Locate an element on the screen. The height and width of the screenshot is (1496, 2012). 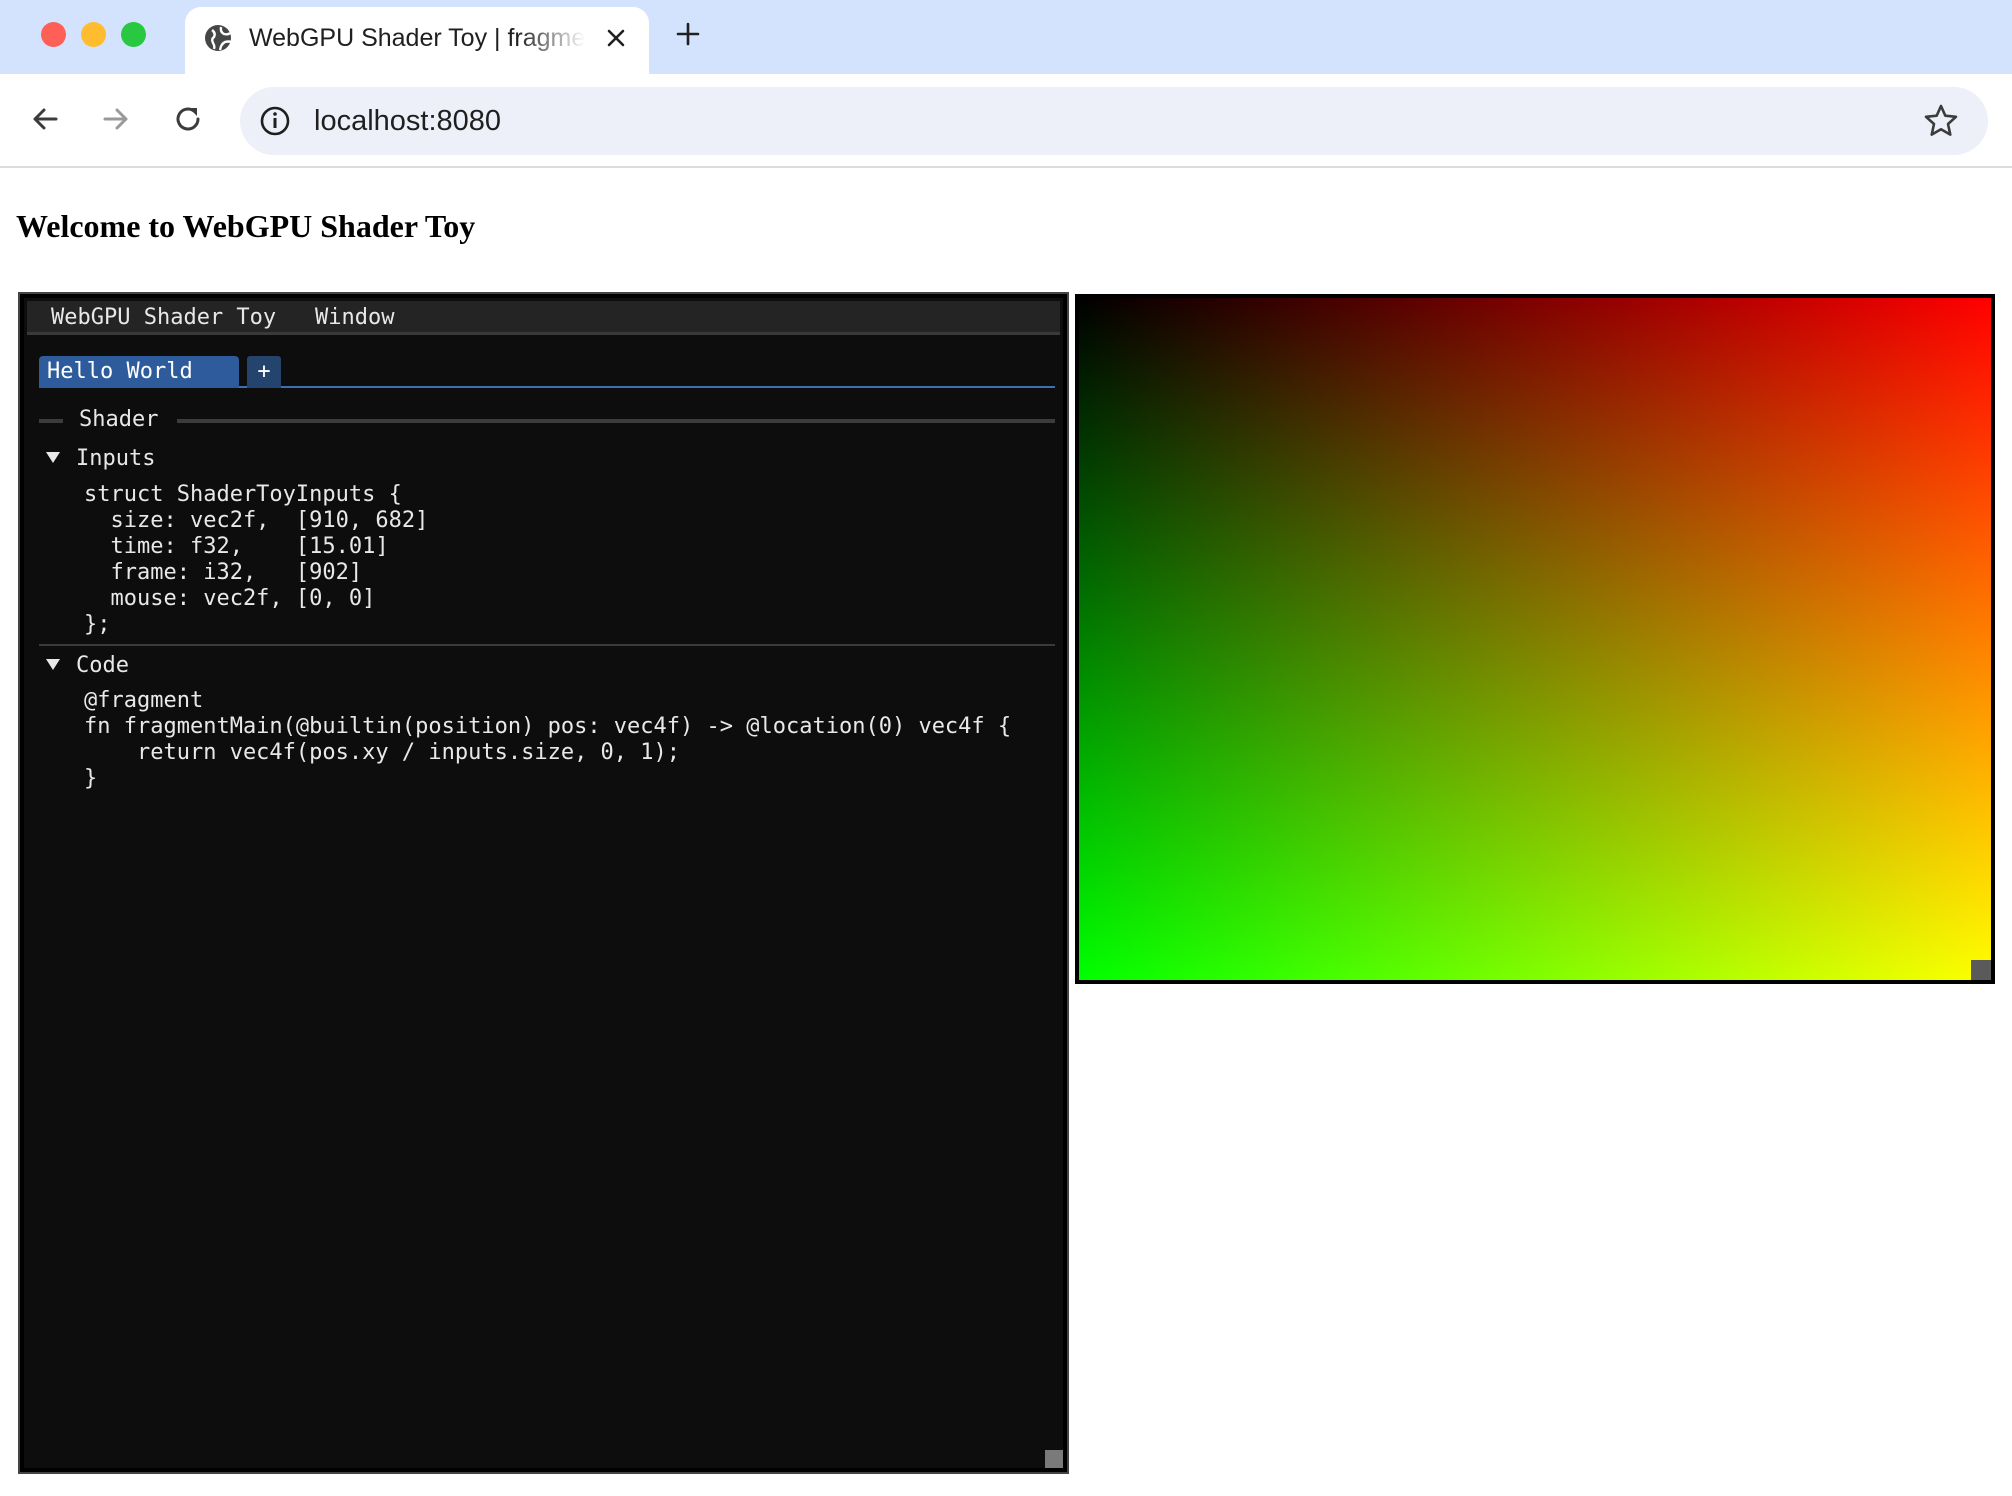
shader-separator: Shader is located at coordinates (547, 420).